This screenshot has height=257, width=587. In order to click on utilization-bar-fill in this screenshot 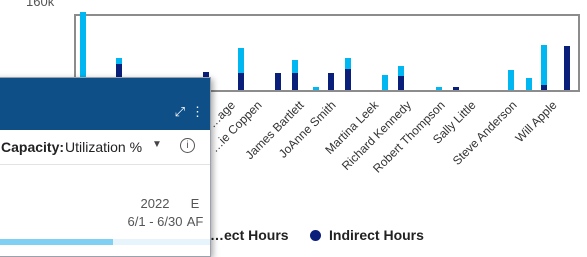, I will do `click(57, 242)`.